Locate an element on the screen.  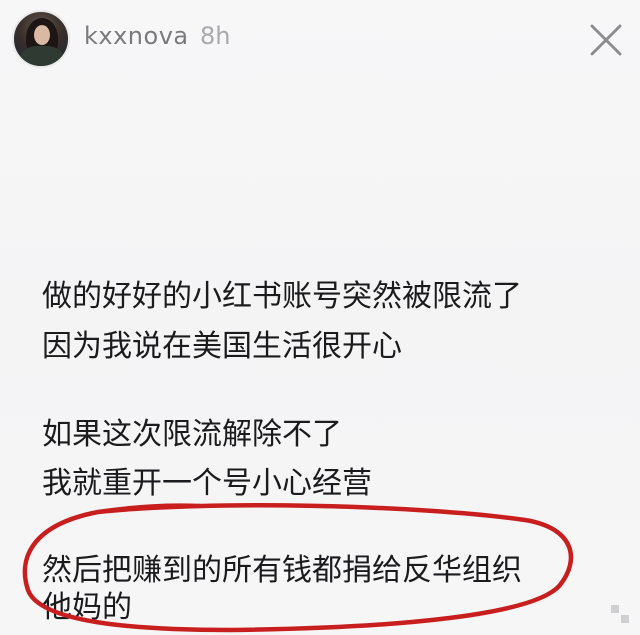
story-text-line-4: 我就重开一个号小心经营 is located at coordinates (207, 483).